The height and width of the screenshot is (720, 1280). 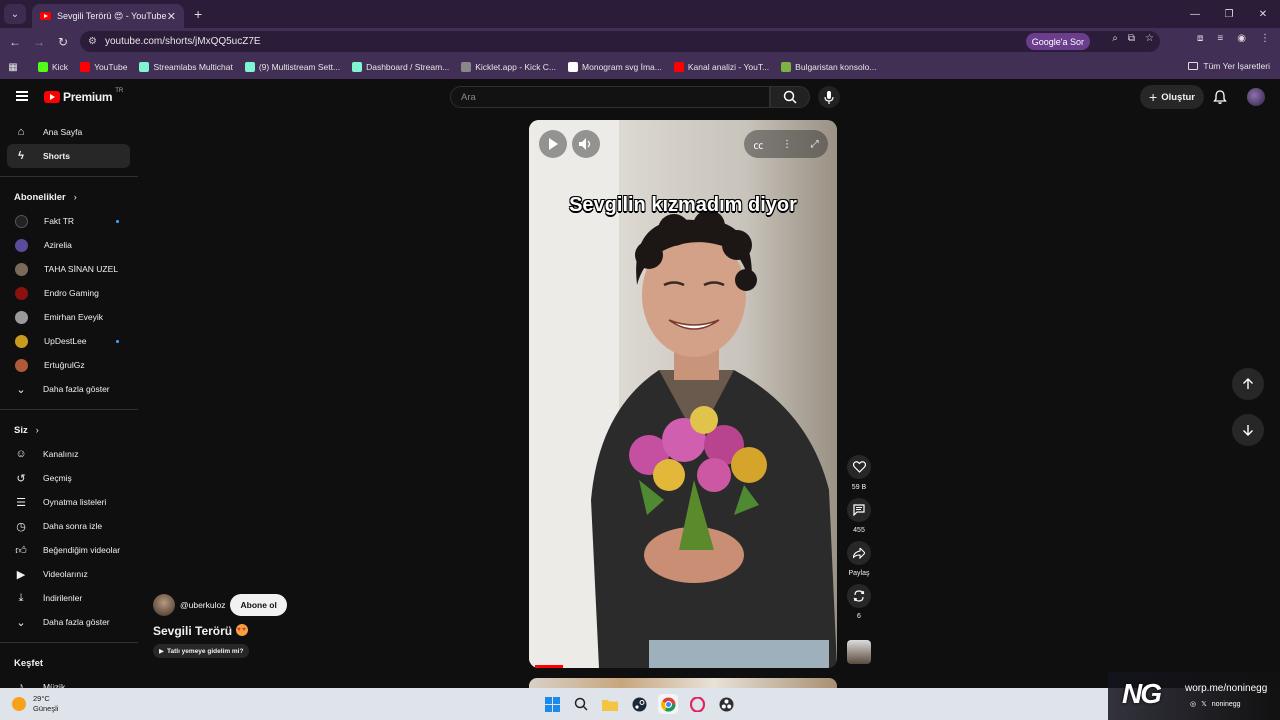 I want to click on subscribe-button: Abone ol, so click(x=258, y=605).